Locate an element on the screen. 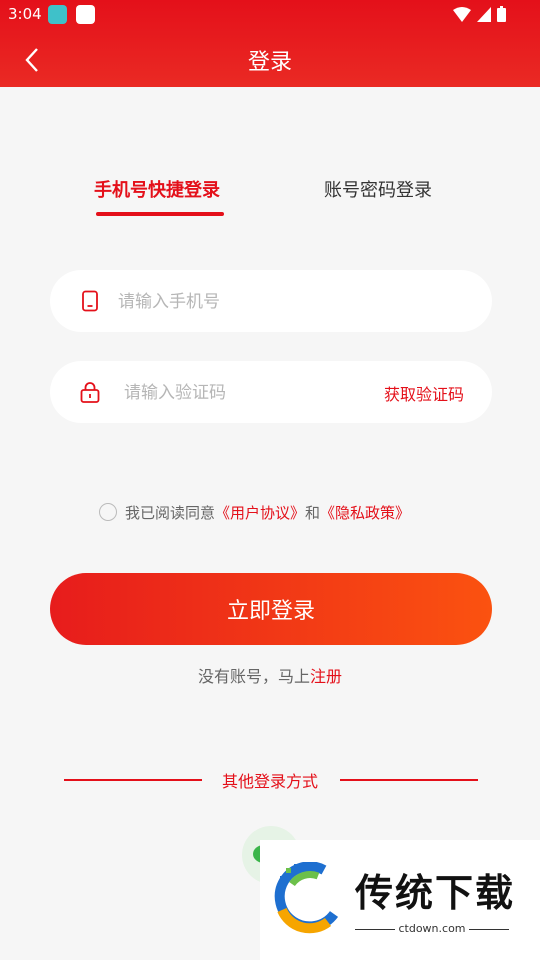  header-bar: 3:04 登录 is located at coordinates (270, 43).